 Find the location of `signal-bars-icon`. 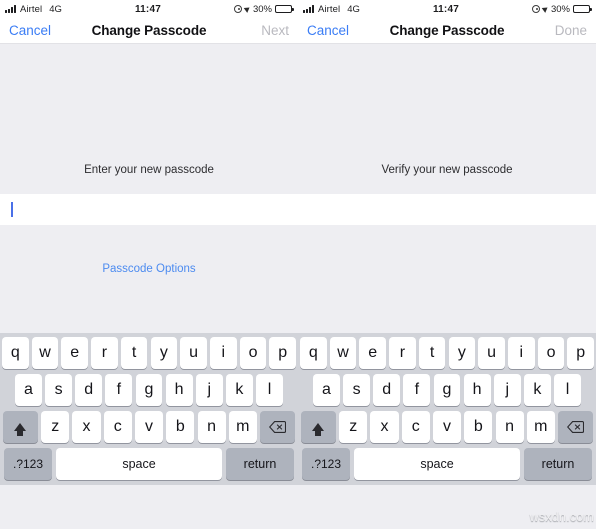

signal-bars-icon is located at coordinates (308, 9).